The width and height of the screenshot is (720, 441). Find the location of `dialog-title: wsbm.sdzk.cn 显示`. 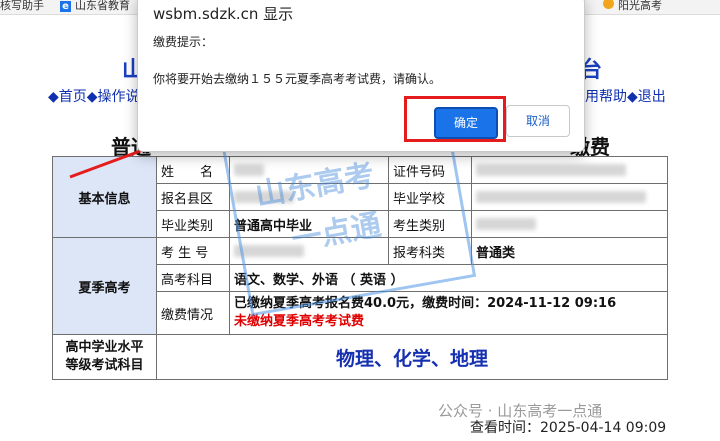

dialog-title: wsbm.sdzk.cn 显示 is located at coordinates (223, 14).